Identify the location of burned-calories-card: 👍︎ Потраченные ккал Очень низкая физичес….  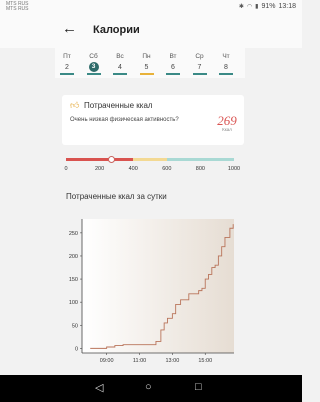
(153, 120).